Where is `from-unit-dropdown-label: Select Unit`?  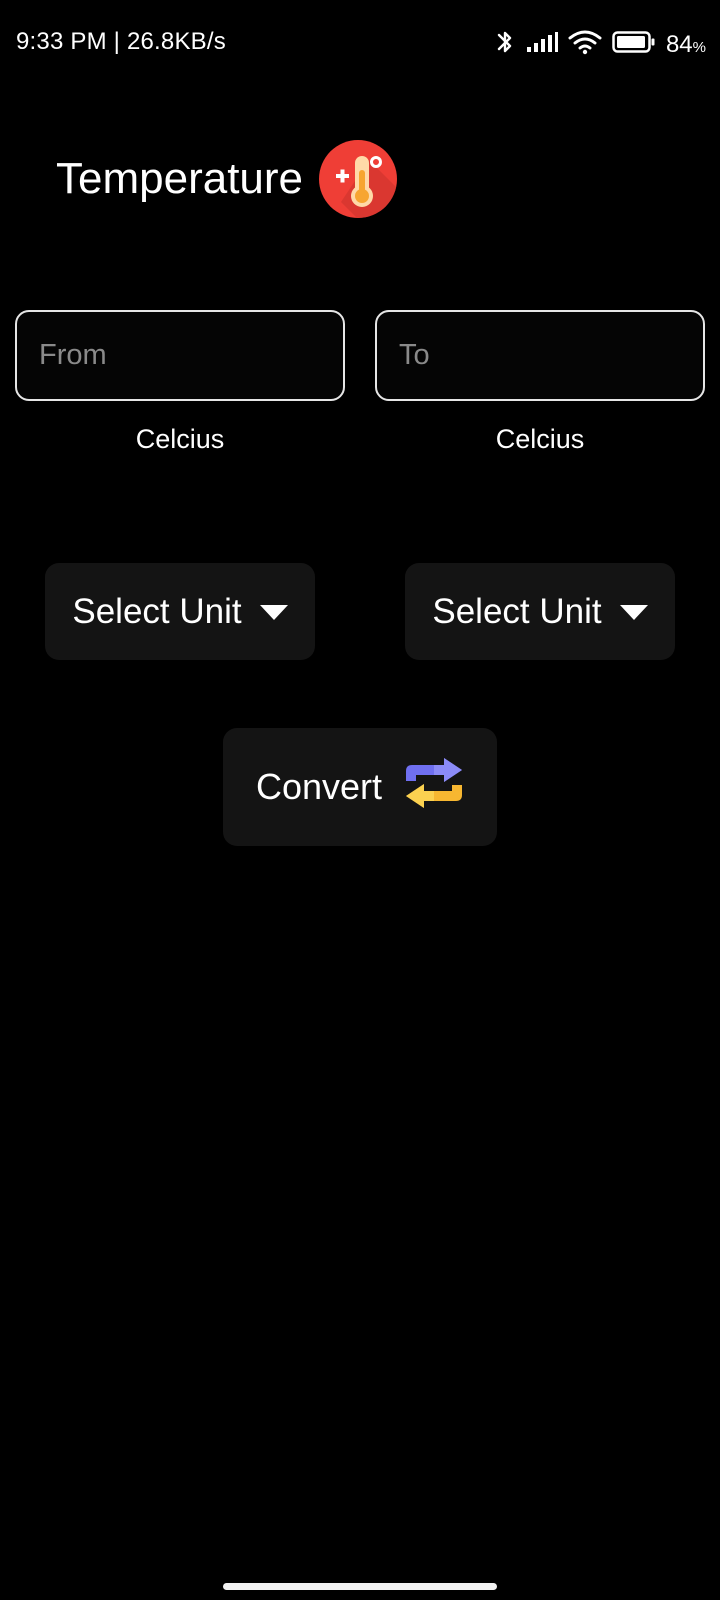
from-unit-dropdown-label: Select Unit is located at coordinates (157, 611).